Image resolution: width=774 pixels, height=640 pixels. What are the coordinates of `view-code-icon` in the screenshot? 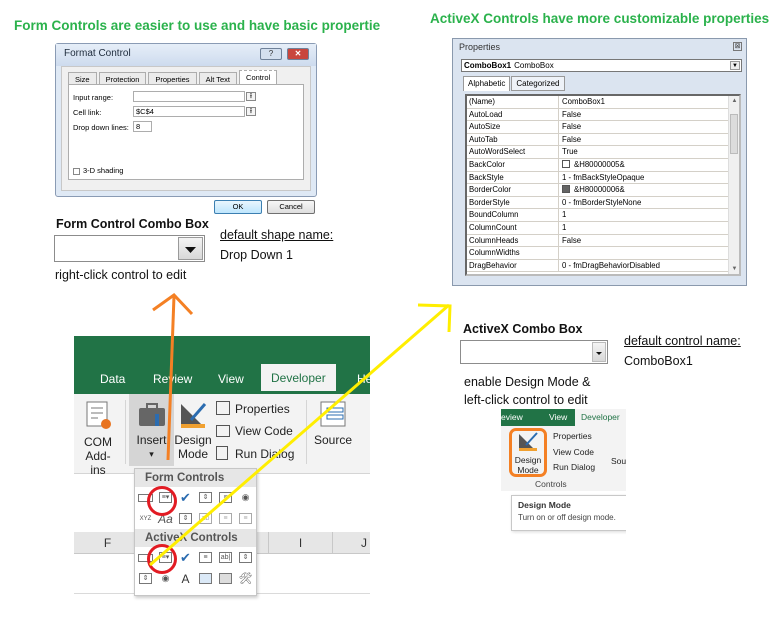 It's located at (223, 431).